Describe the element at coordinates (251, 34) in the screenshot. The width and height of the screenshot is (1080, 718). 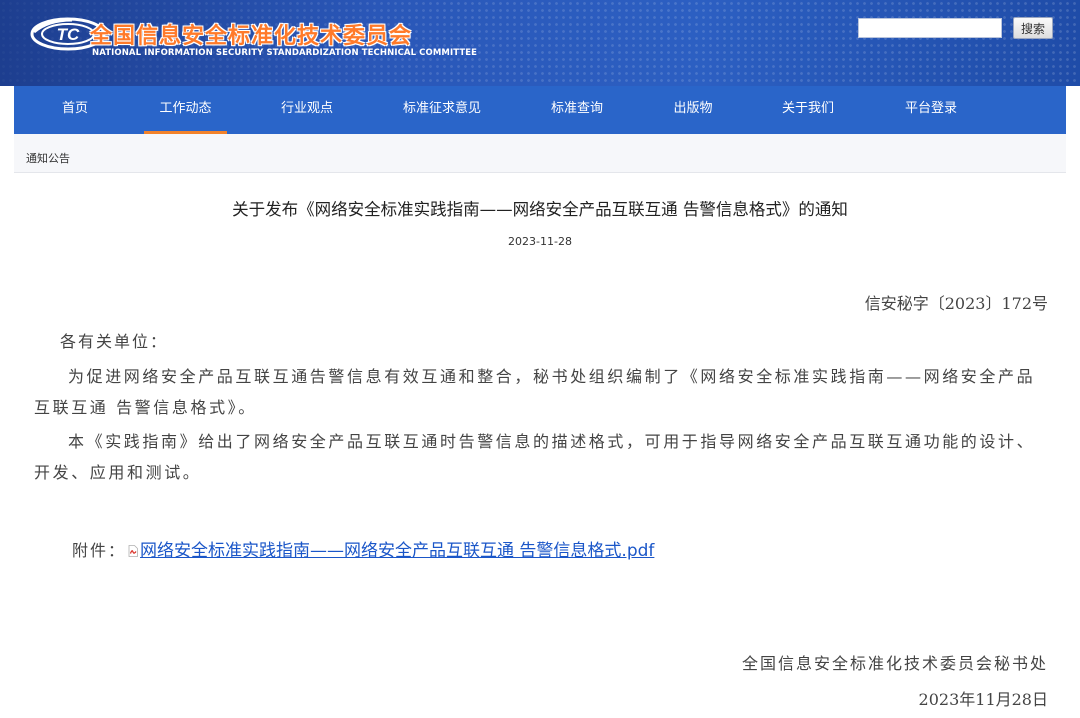
I see `site-title: 全国信息安全标准化技术委员会` at that location.